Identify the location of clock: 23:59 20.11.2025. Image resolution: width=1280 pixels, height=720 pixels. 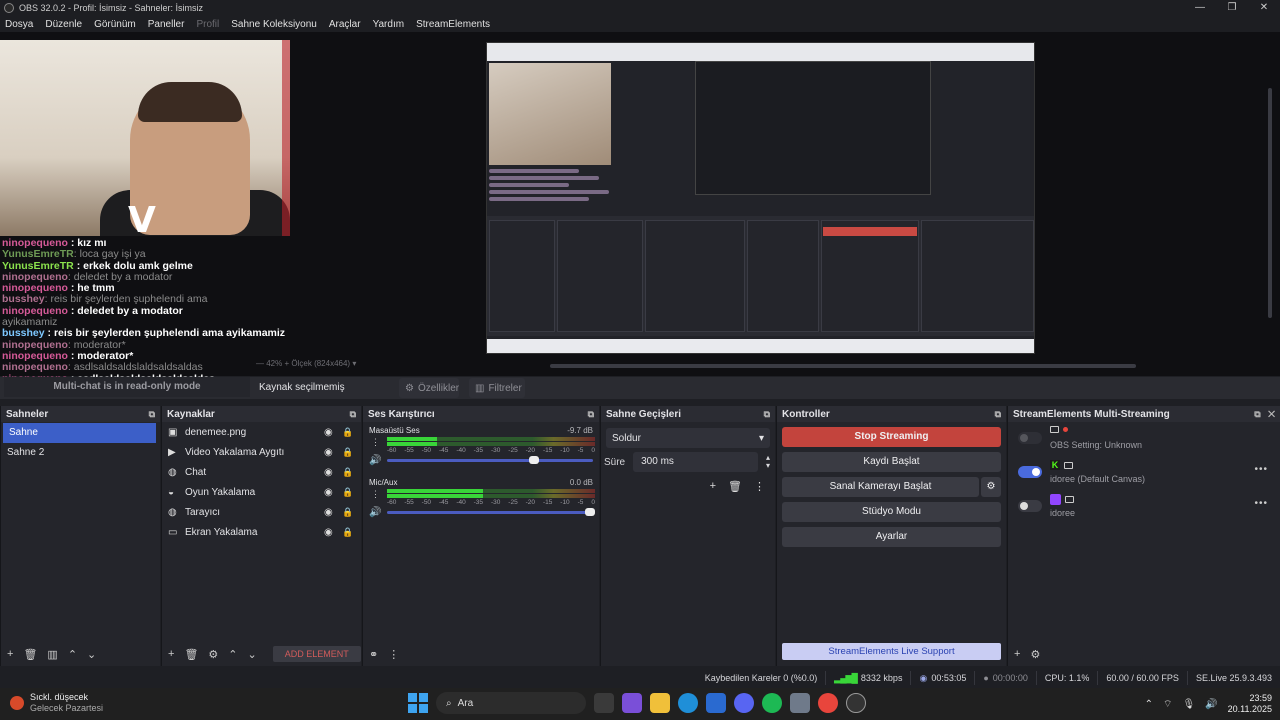
(1250, 704).